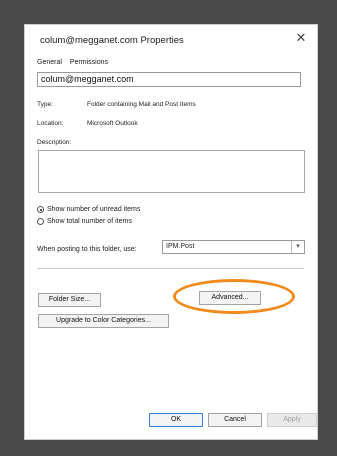  I want to click on posting-form-select: IPM.Post ▾, so click(233, 247).